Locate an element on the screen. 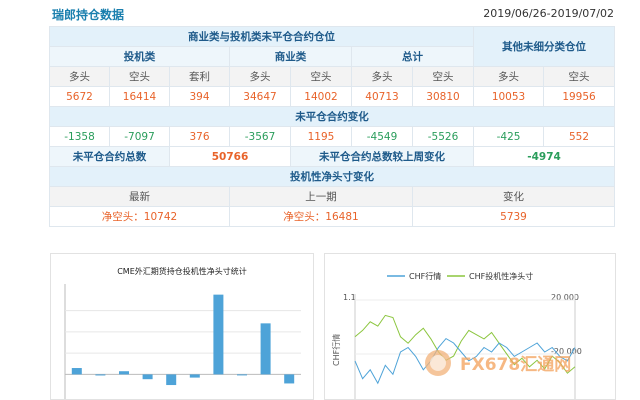 The height and width of the screenshot is (400, 640). watermark: FX678汇通网 is located at coordinates (520, 363).